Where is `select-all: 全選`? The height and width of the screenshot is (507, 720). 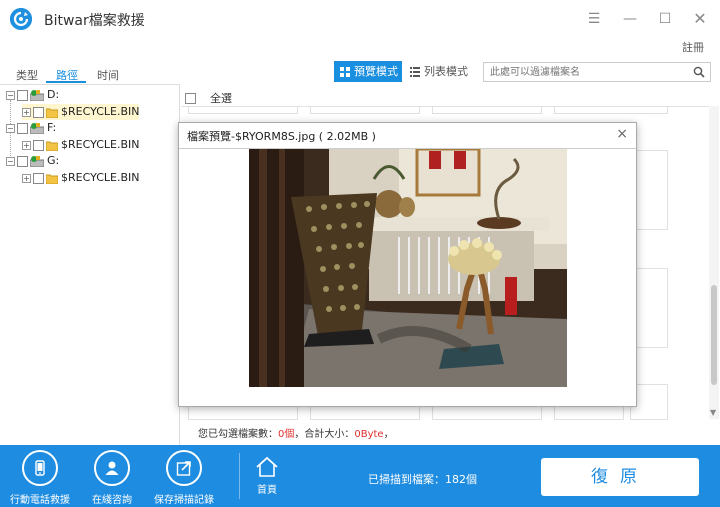
select-all: 全選 is located at coordinates (208, 98).